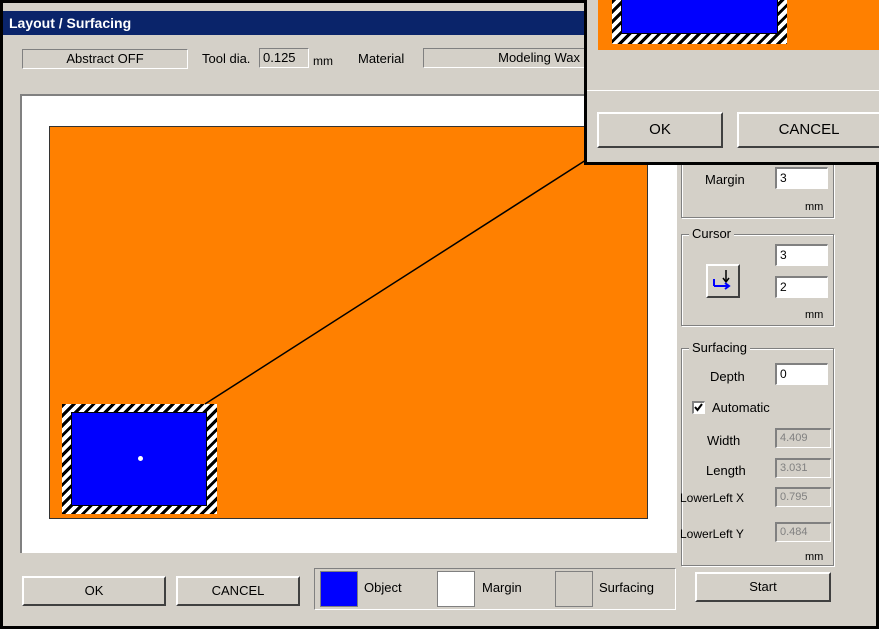 This screenshot has width=879, height=629. Describe the element at coordinates (803, 532) in the screenshot. I see `lowerleft-y-value: 0.484` at that location.